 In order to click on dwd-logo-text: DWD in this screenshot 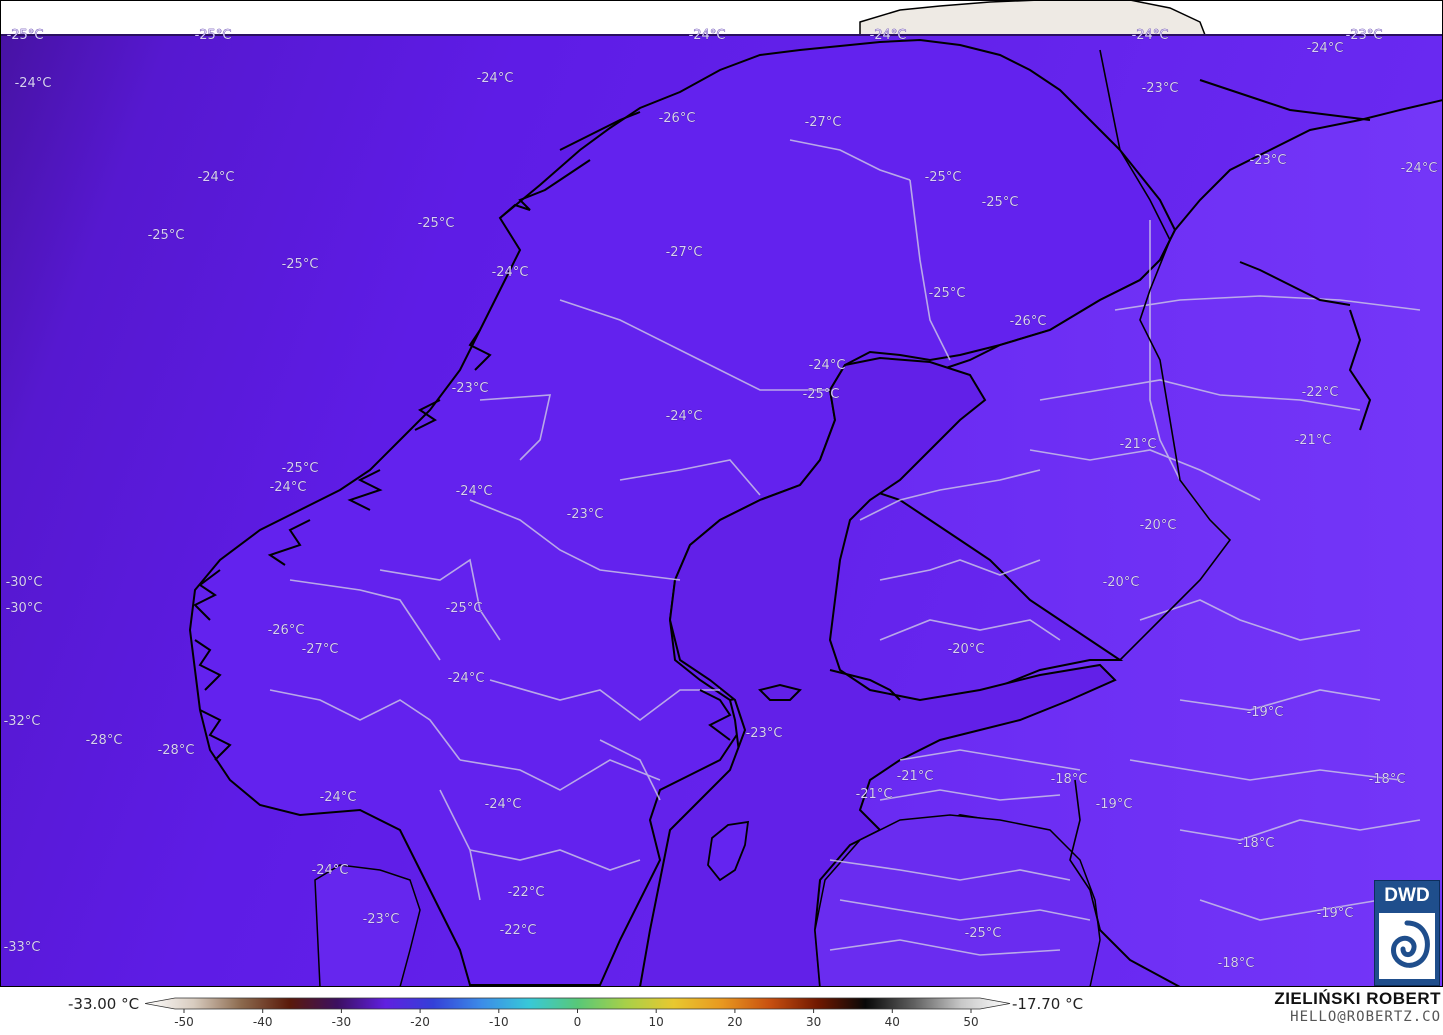, I will do `click(1407, 895)`.